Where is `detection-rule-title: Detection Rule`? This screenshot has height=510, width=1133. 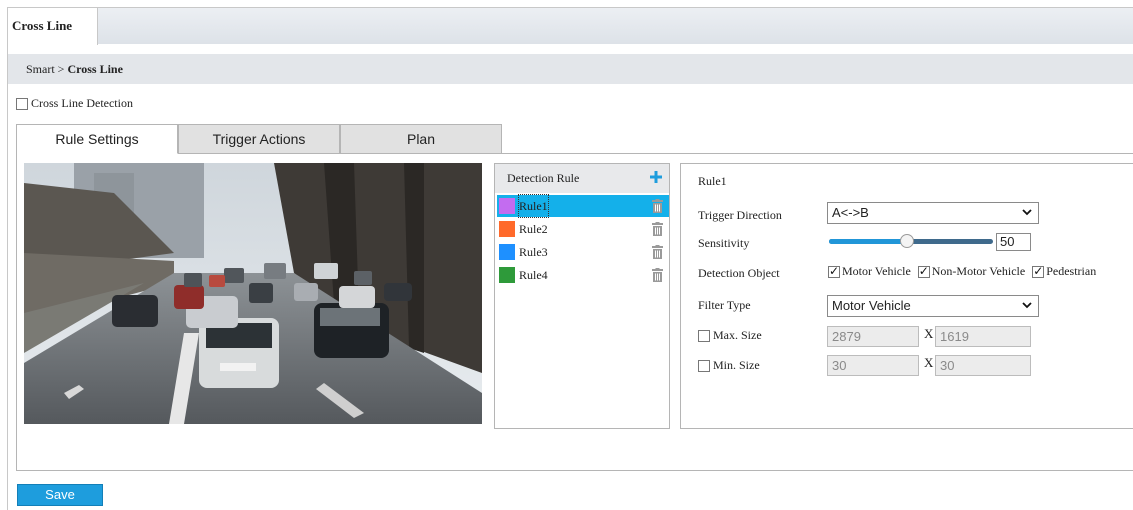 detection-rule-title: Detection Rule is located at coordinates (543, 178).